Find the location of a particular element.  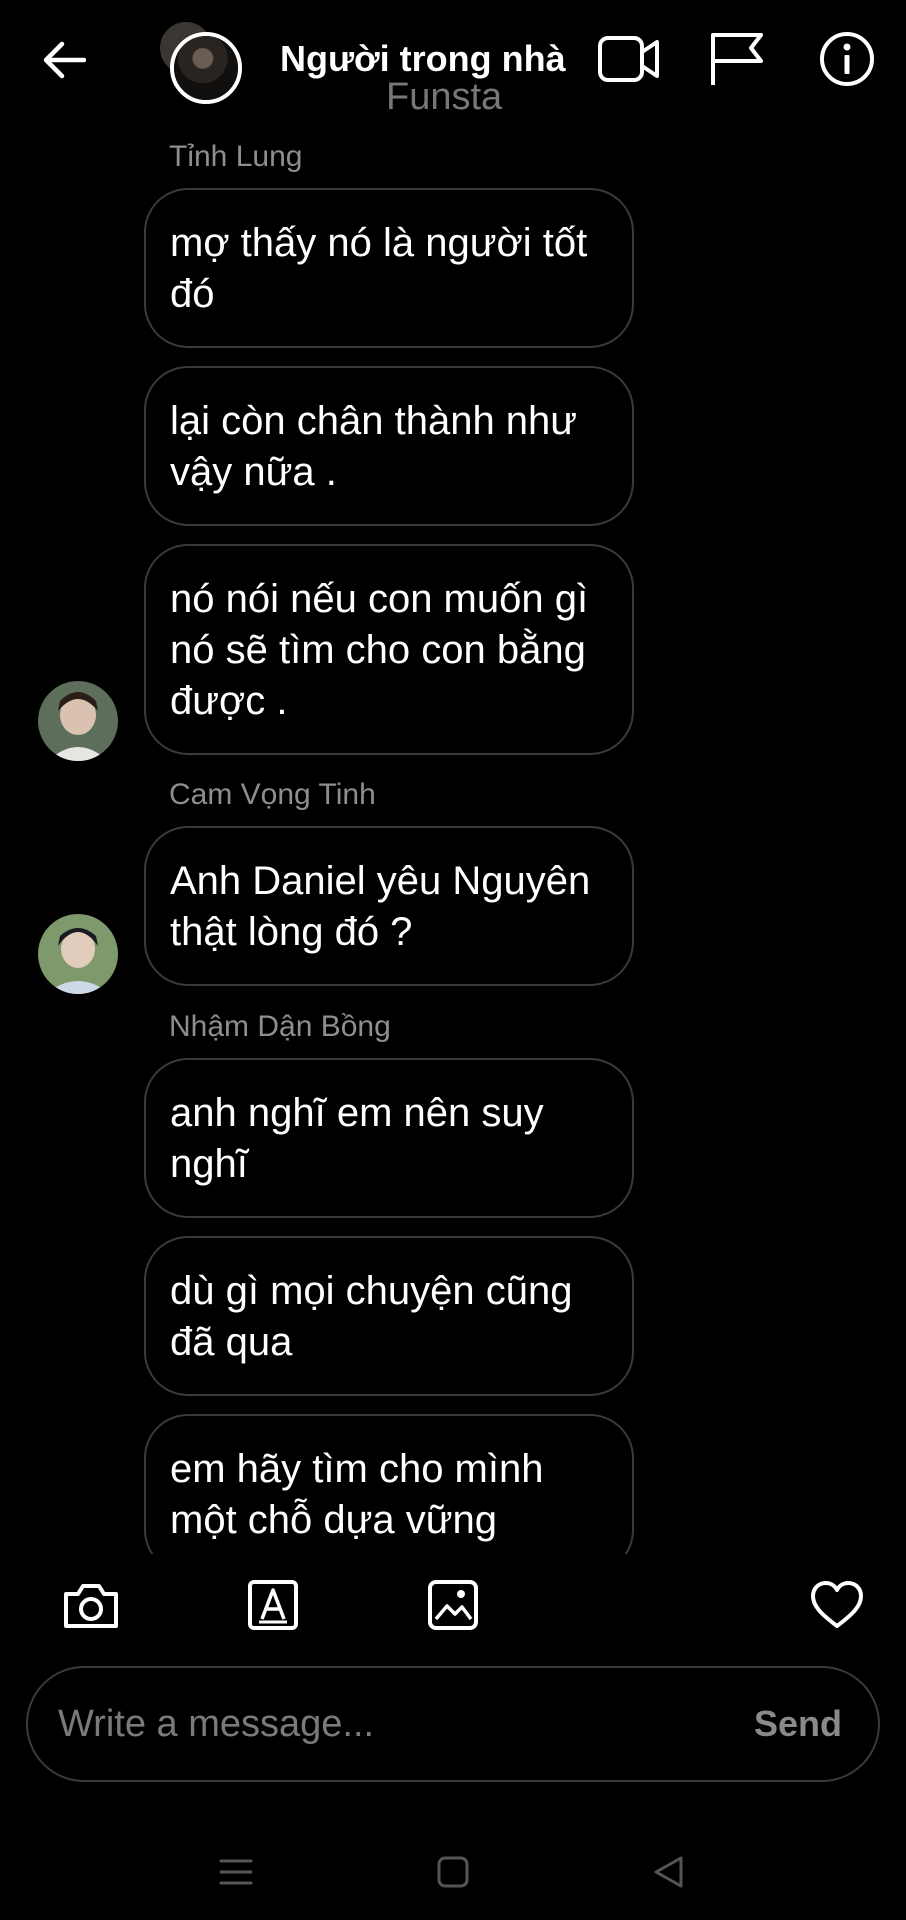

back-triangle-icon is located at coordinates (668, 1872).